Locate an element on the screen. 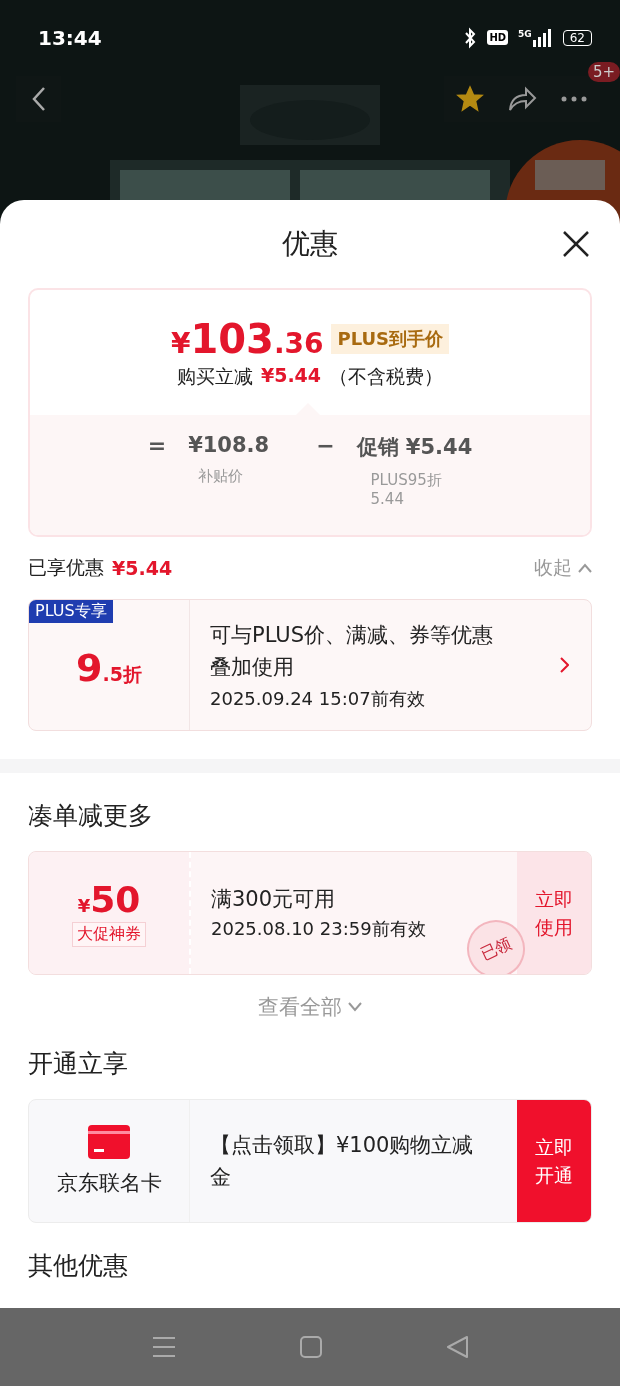 This screenshot has width=620, height=1386. chevron-right-icon is located at coordinates (564, 665).